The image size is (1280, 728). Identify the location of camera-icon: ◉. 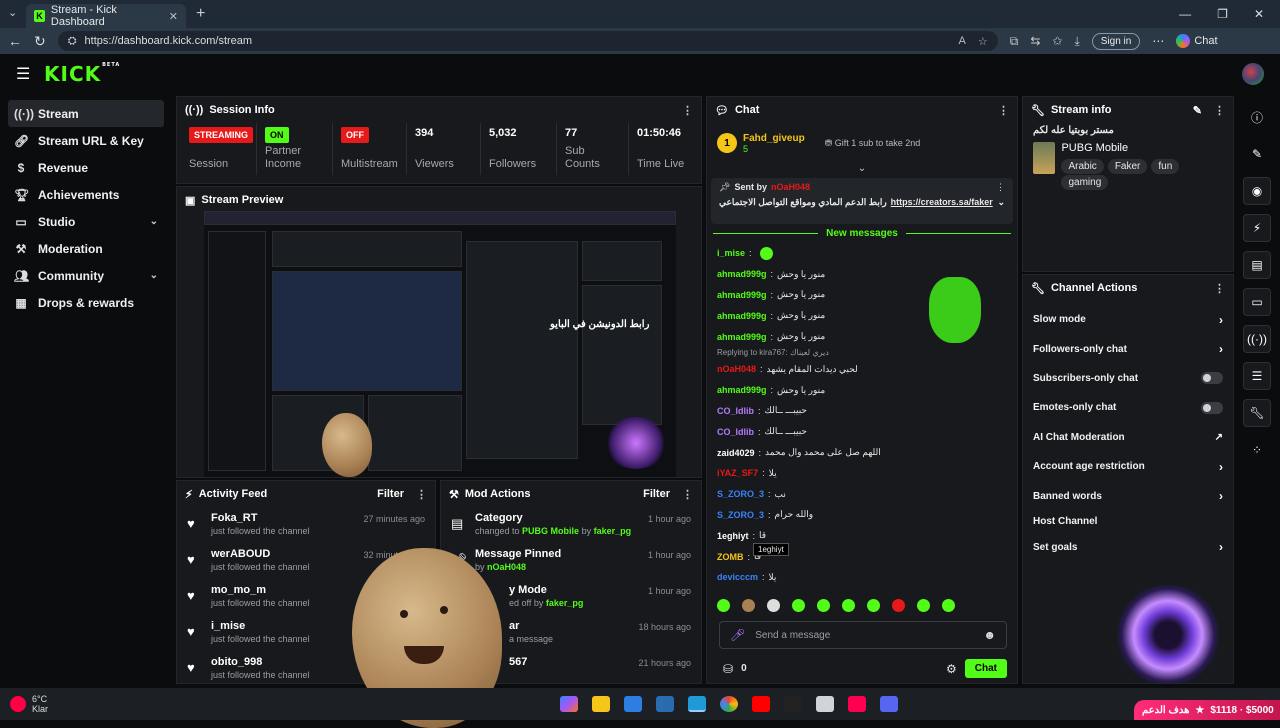
(1257, 191).